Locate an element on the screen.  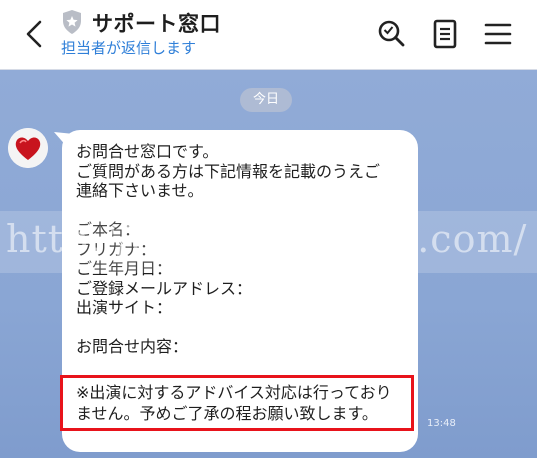
search-icon is located at coordinates (392, 34).